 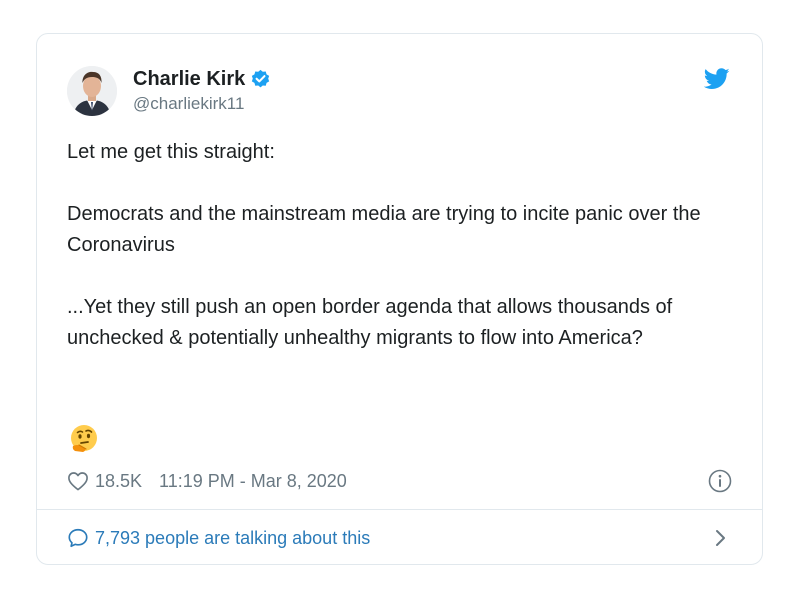 I want to click on conversation-link: 7,793 people are talking about this, so click(x=218, y=538).